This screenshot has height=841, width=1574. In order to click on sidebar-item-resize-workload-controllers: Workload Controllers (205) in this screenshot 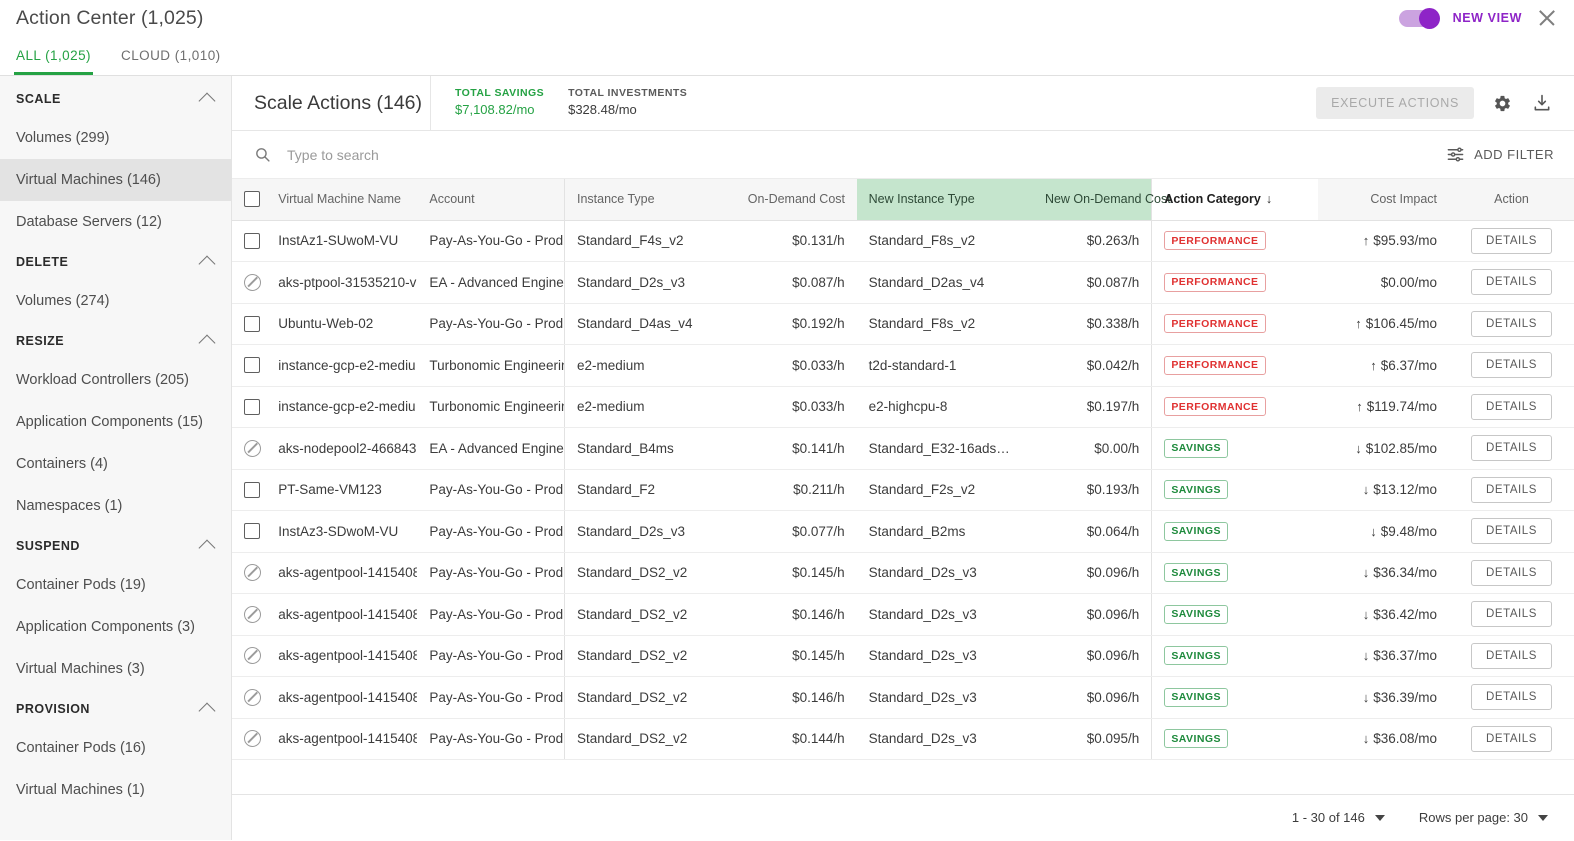, I will do `click(115, 380)`.